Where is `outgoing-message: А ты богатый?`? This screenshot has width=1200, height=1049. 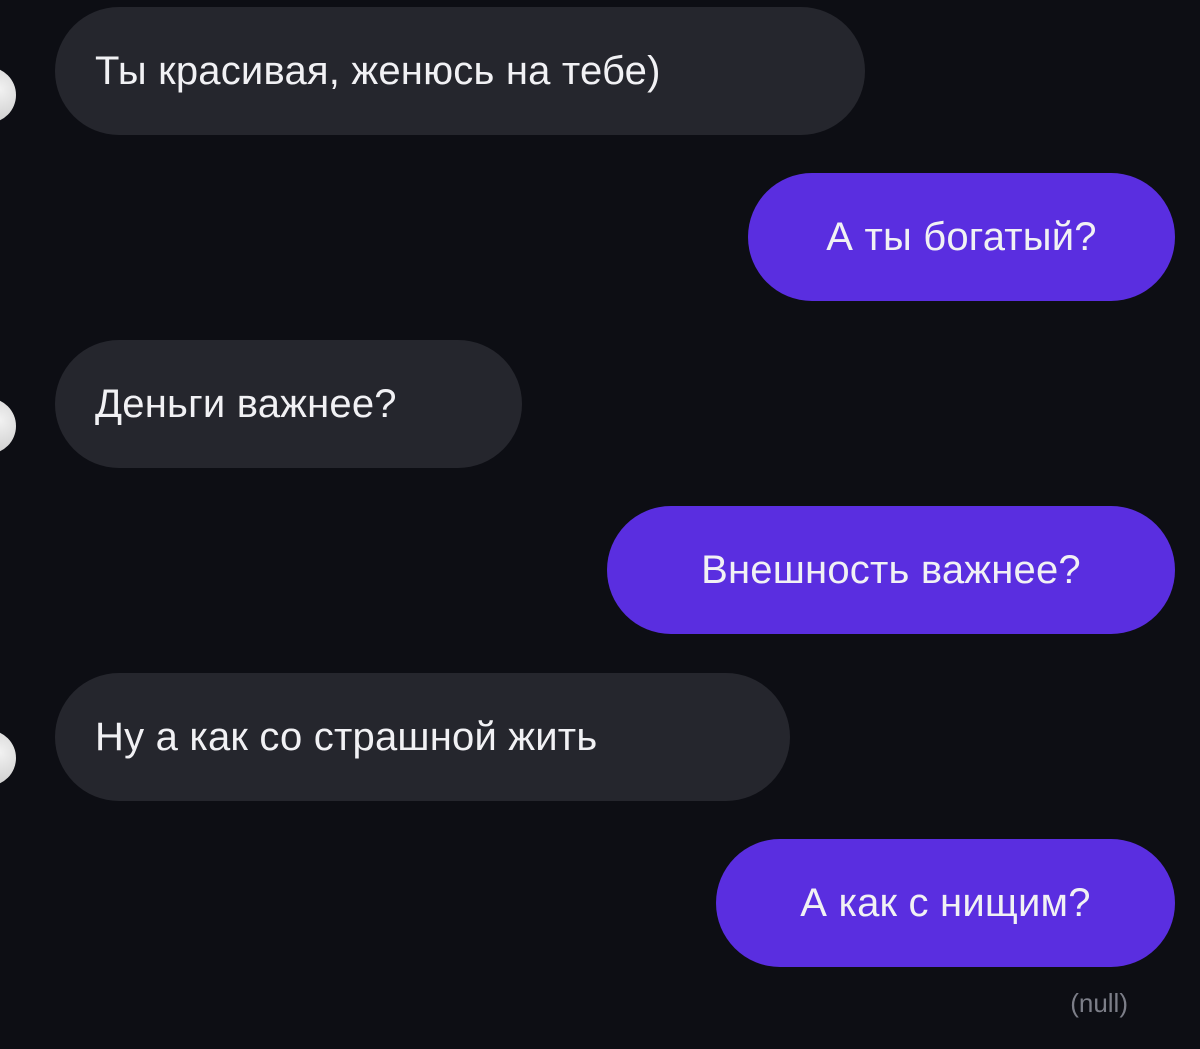 outgoing-message: А ты богатый? is located at coordinates (961, 237).